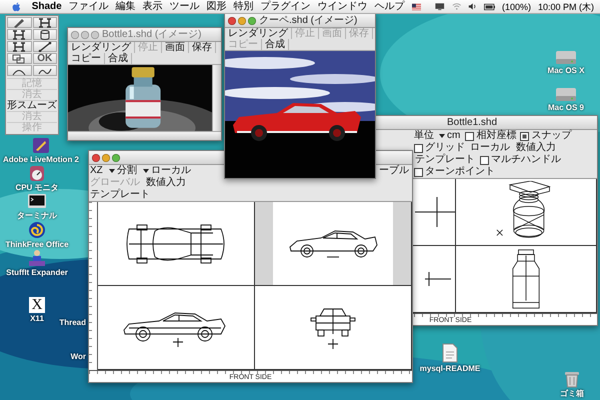 This screenshot has height=400, width=600. Describe the element at coordinates (389, 6) in the screenshot. I see `menu-item: ヘルプ` at that location.